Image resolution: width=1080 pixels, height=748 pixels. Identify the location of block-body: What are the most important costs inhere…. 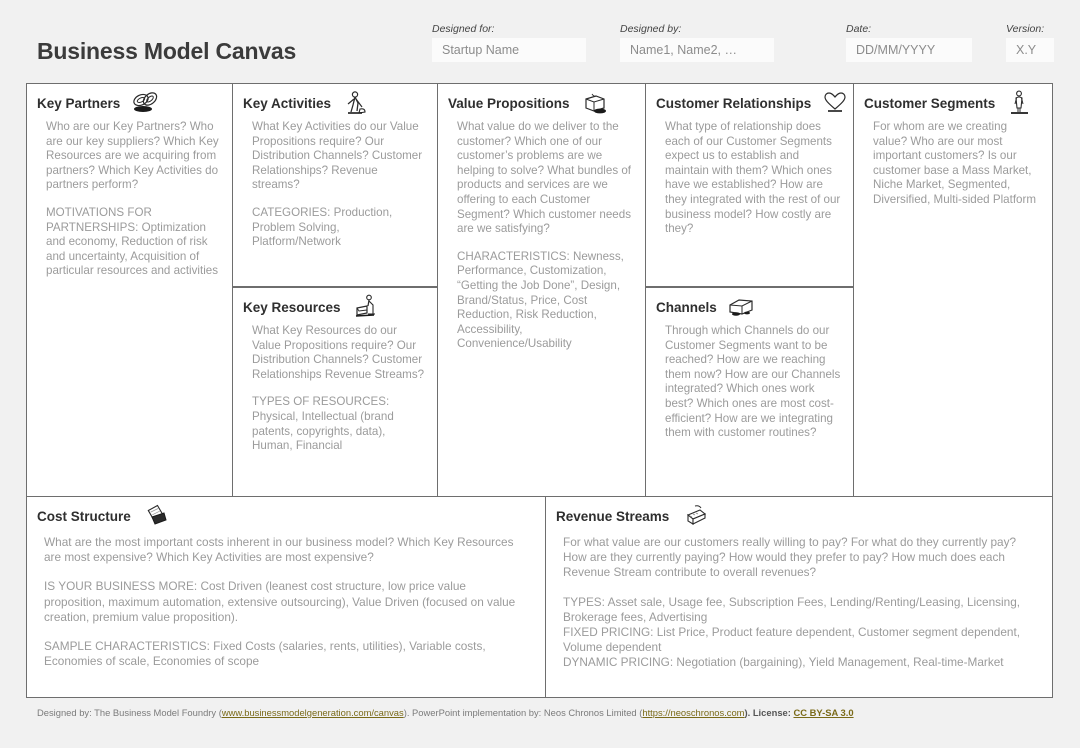
(286, 609).